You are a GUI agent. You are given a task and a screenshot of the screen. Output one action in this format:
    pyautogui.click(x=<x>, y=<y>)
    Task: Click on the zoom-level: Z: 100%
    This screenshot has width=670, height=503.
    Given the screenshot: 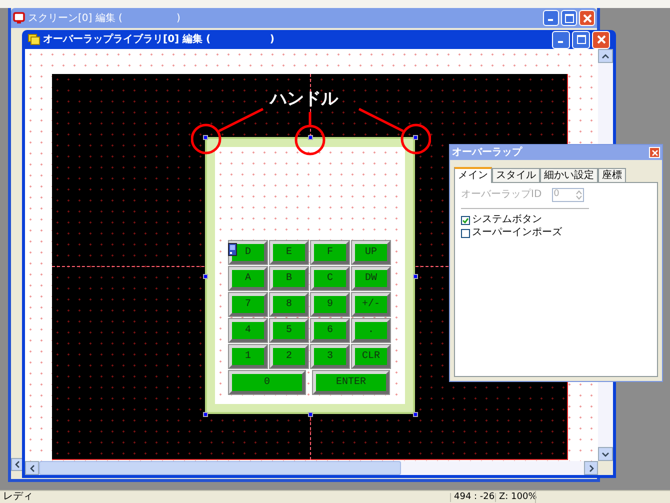 What is the action you would take?
    pyautogui.click(x=515, y=497)
    